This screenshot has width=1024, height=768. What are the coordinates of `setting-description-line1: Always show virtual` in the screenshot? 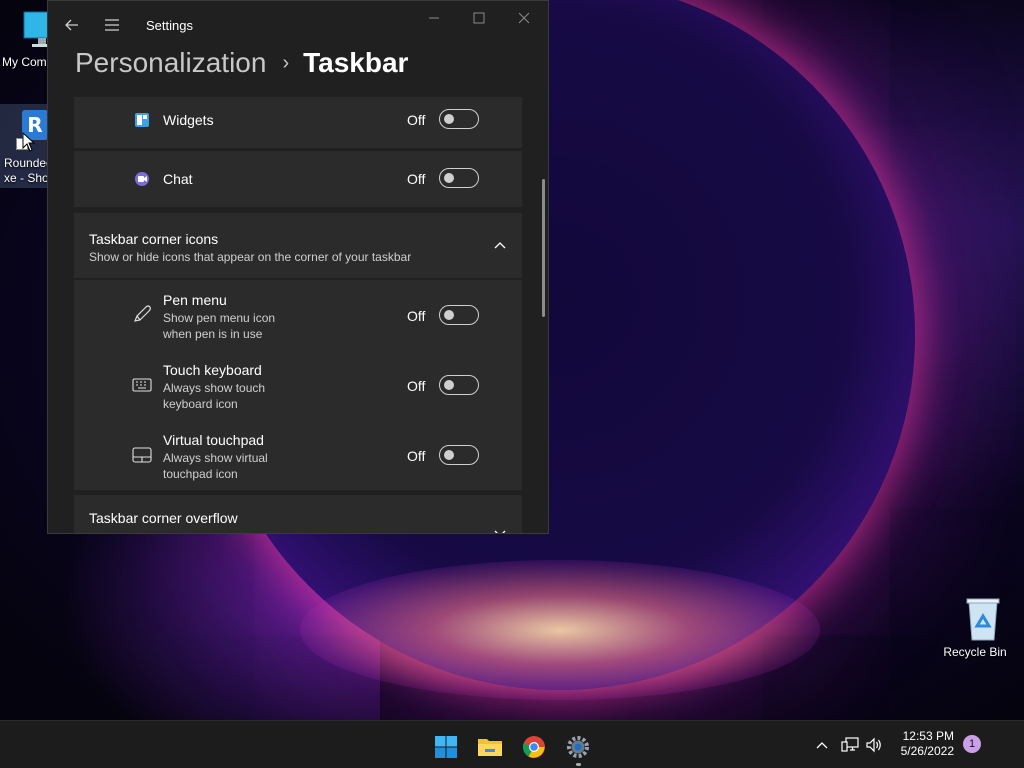 It's located at (215, 458).